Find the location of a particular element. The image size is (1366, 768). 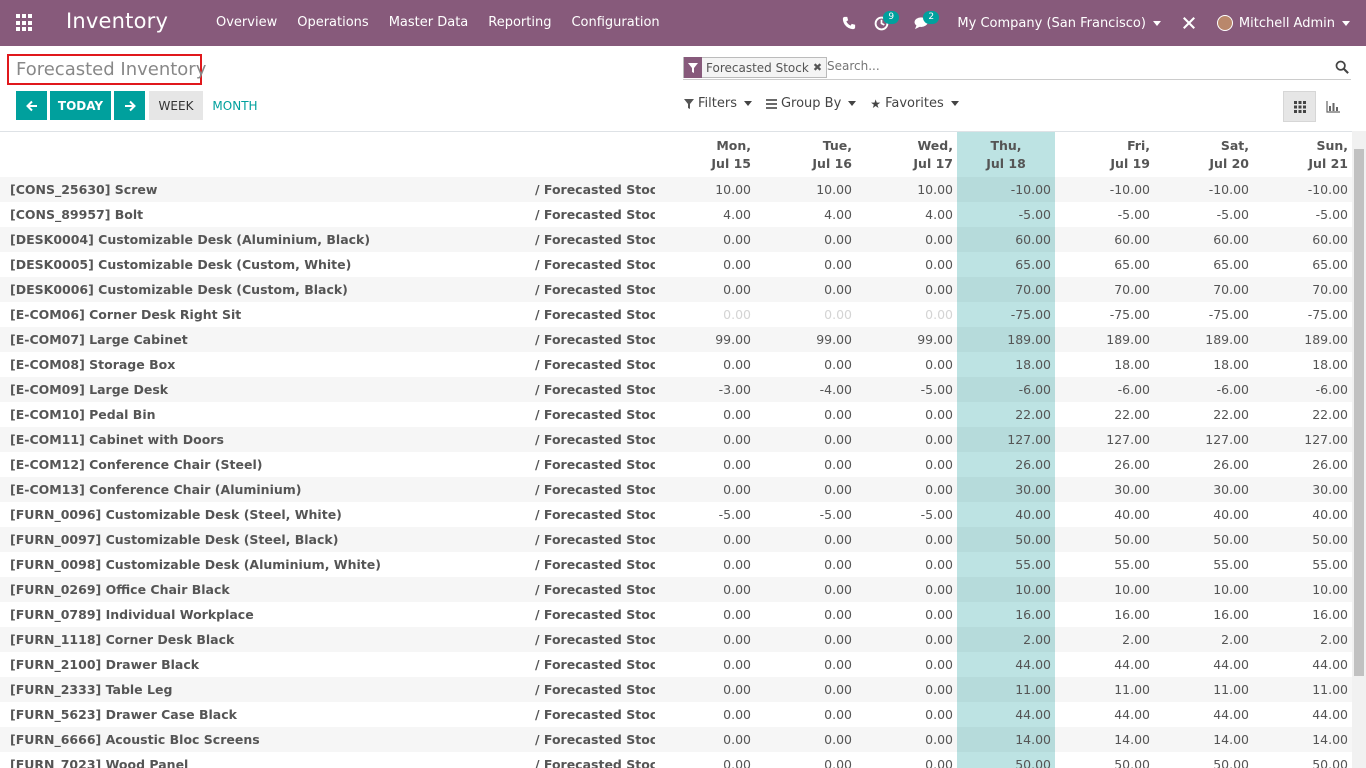

filters-dropdown: Filters is located at coordinates (718, 103).